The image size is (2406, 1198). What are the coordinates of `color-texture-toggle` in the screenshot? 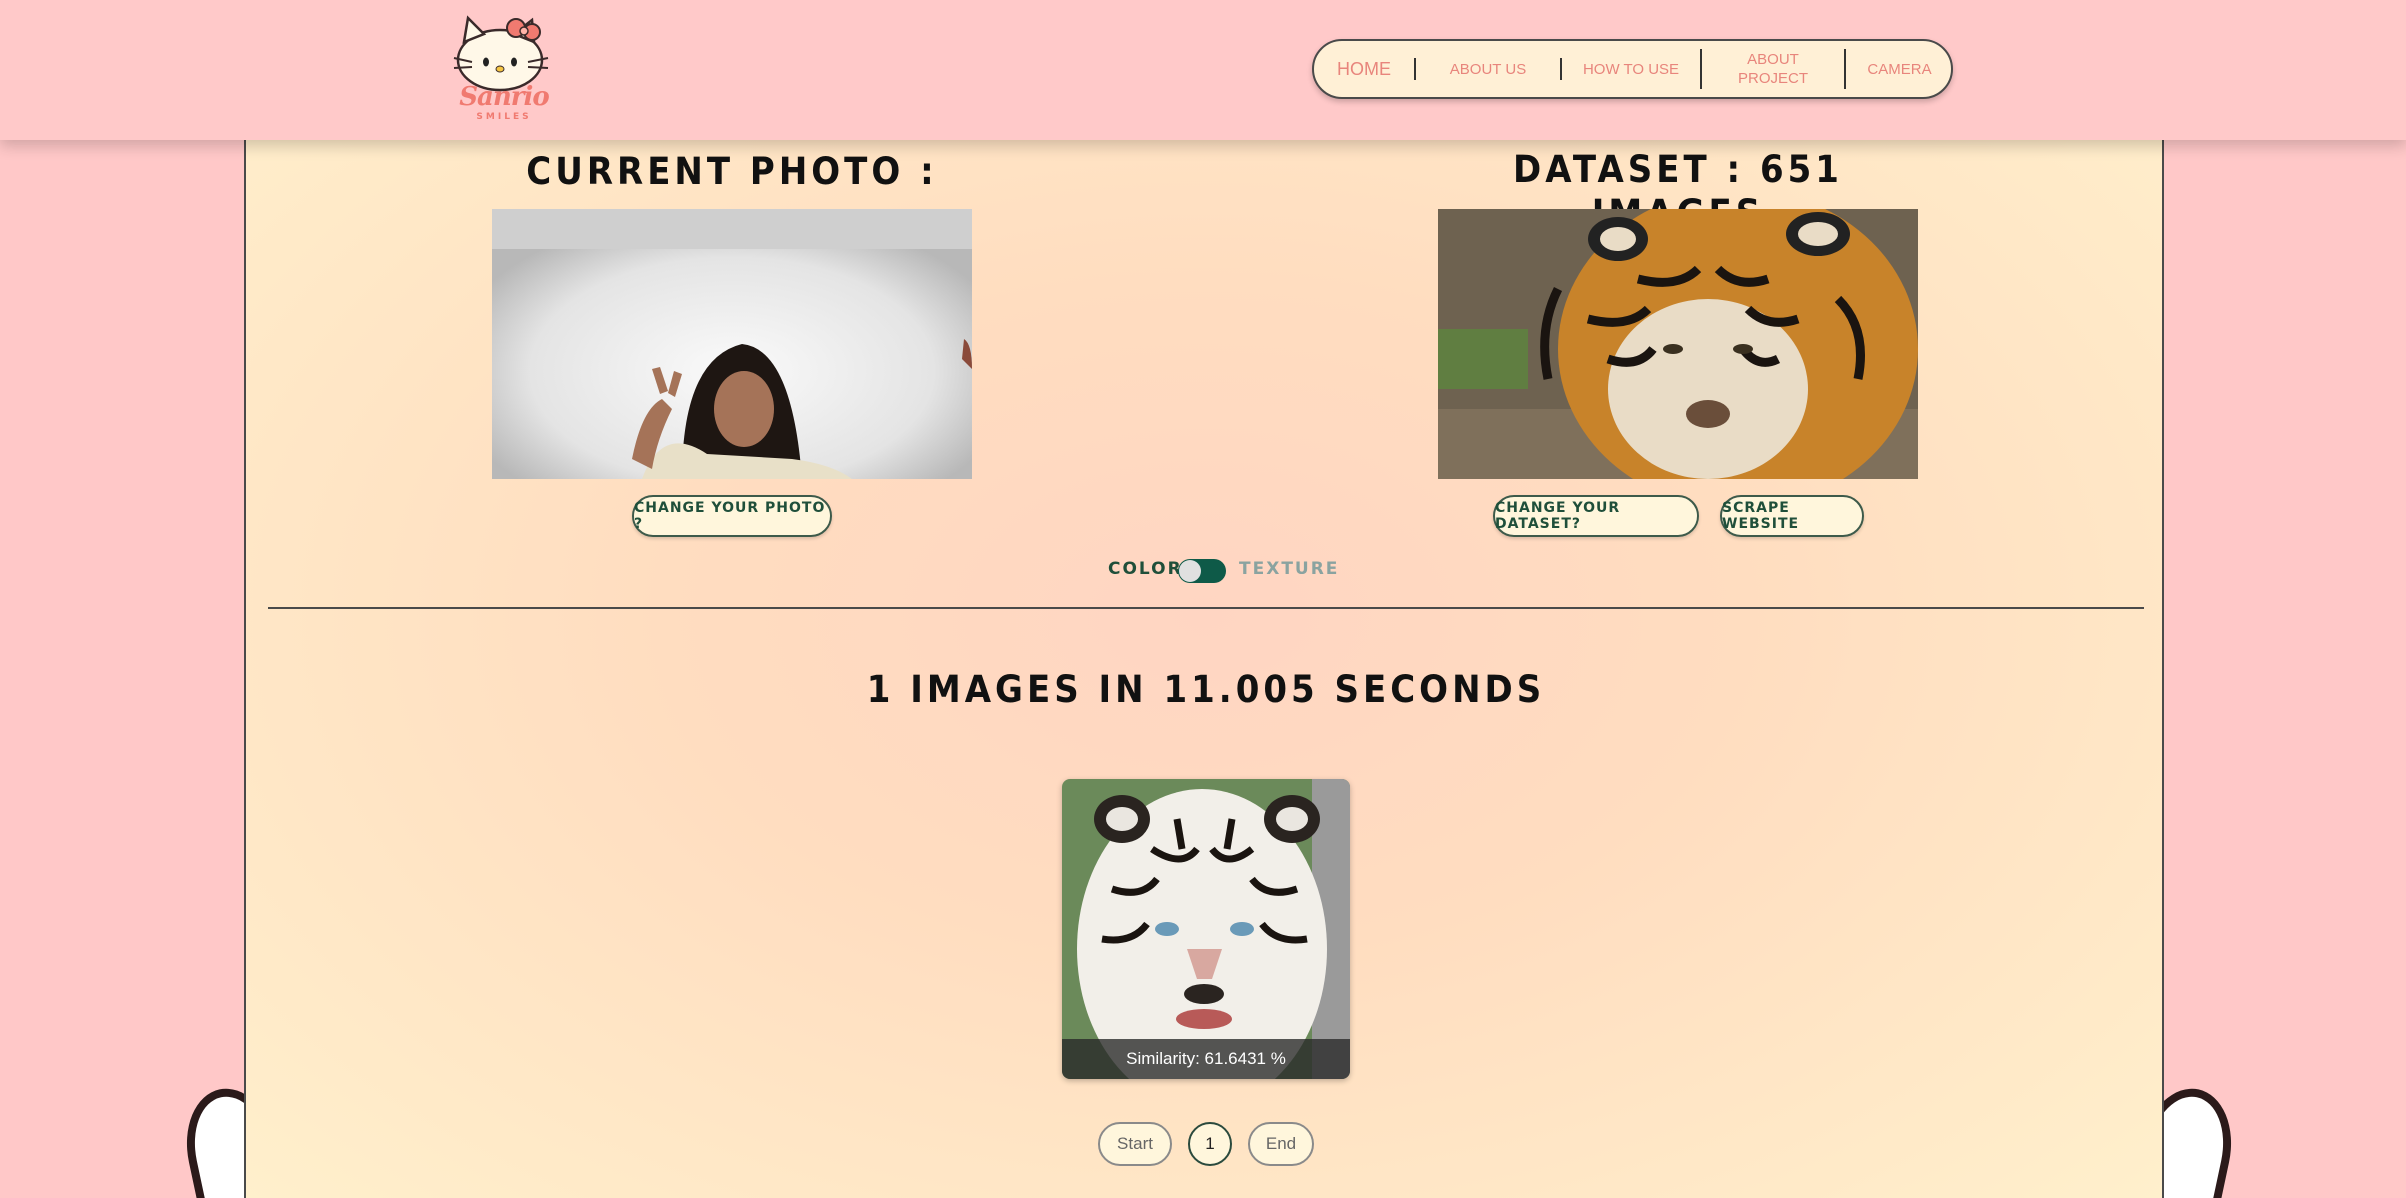 It's located at (1202, 571).